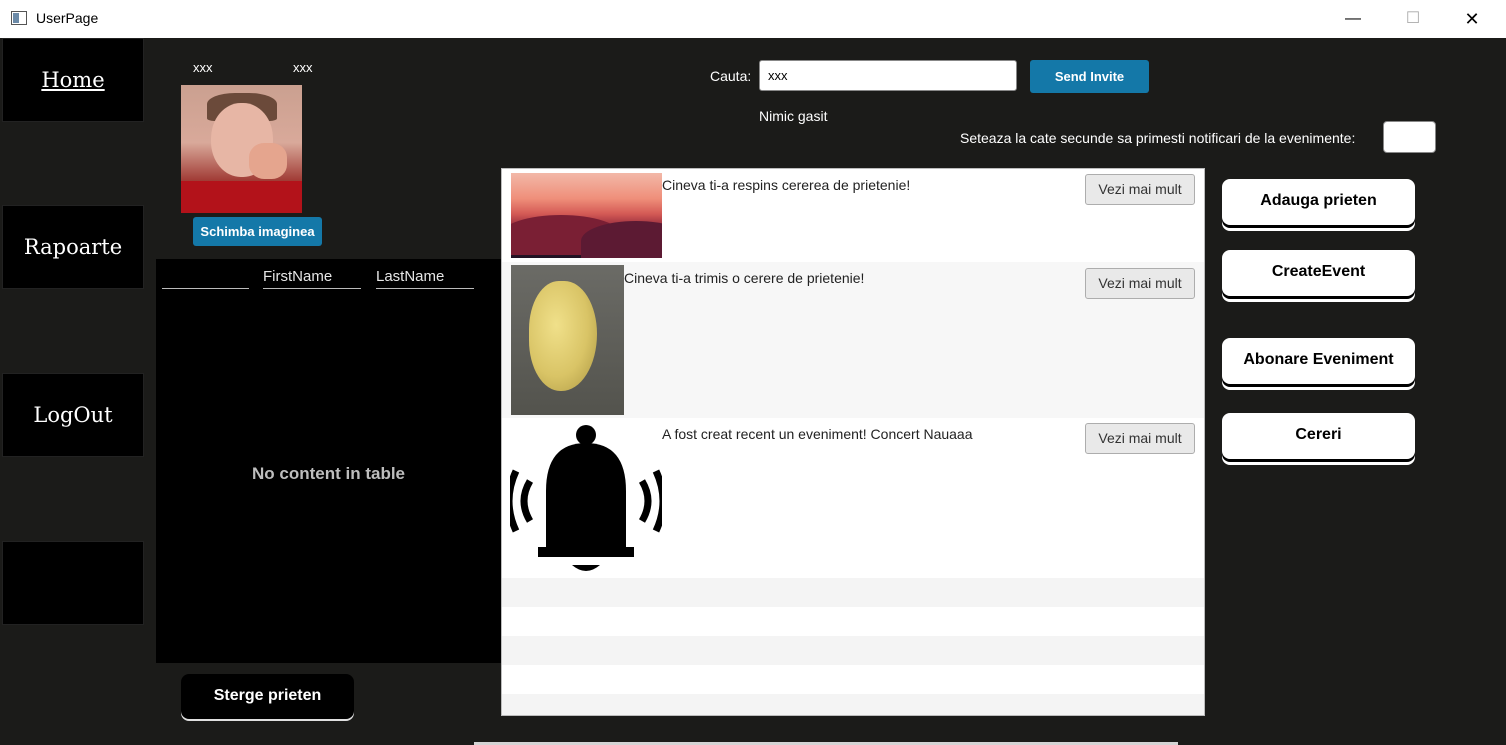 The image size is (1506, 745). Describe the element at coordinates (73, 583) in the screenshot. I see `nav-empty-button` at that location.